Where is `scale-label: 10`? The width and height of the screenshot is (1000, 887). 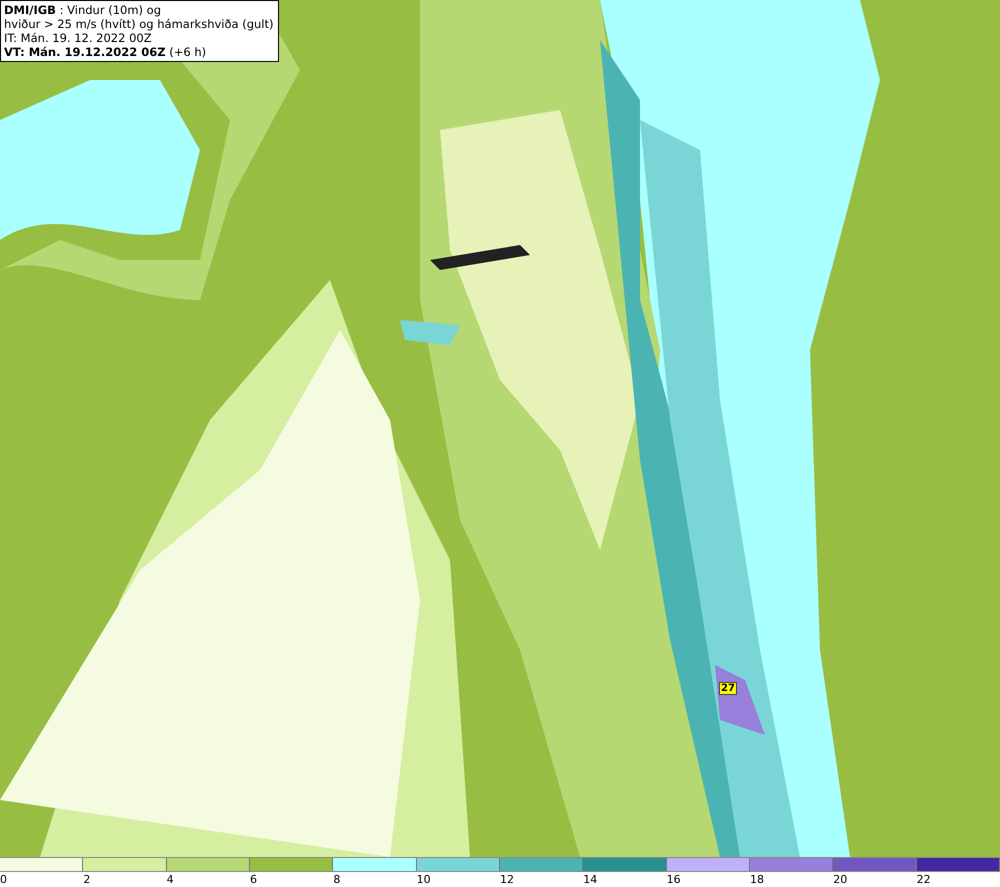 scale-label: 10 is located at coordinates (423, 879).